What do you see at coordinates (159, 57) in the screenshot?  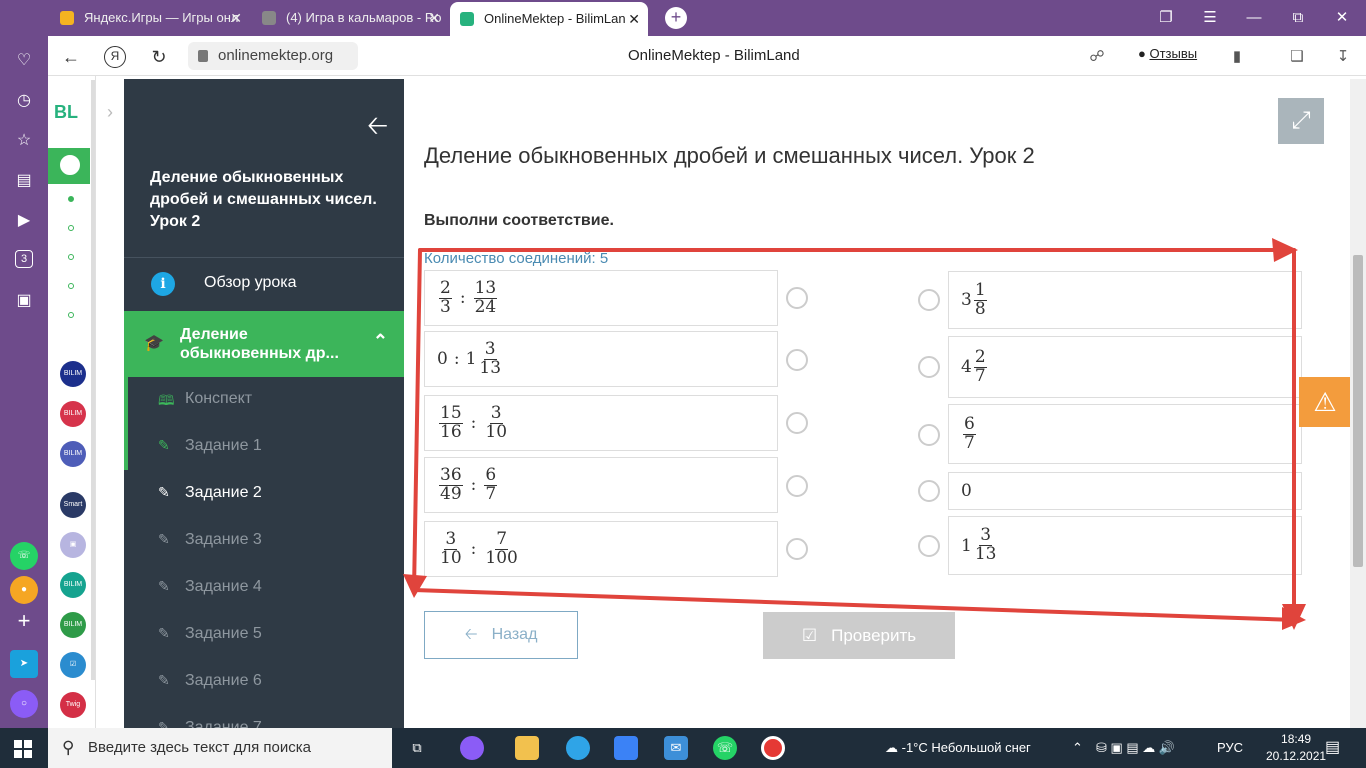 I see `reload-icon: ↻` at bounding box center [159, 57].